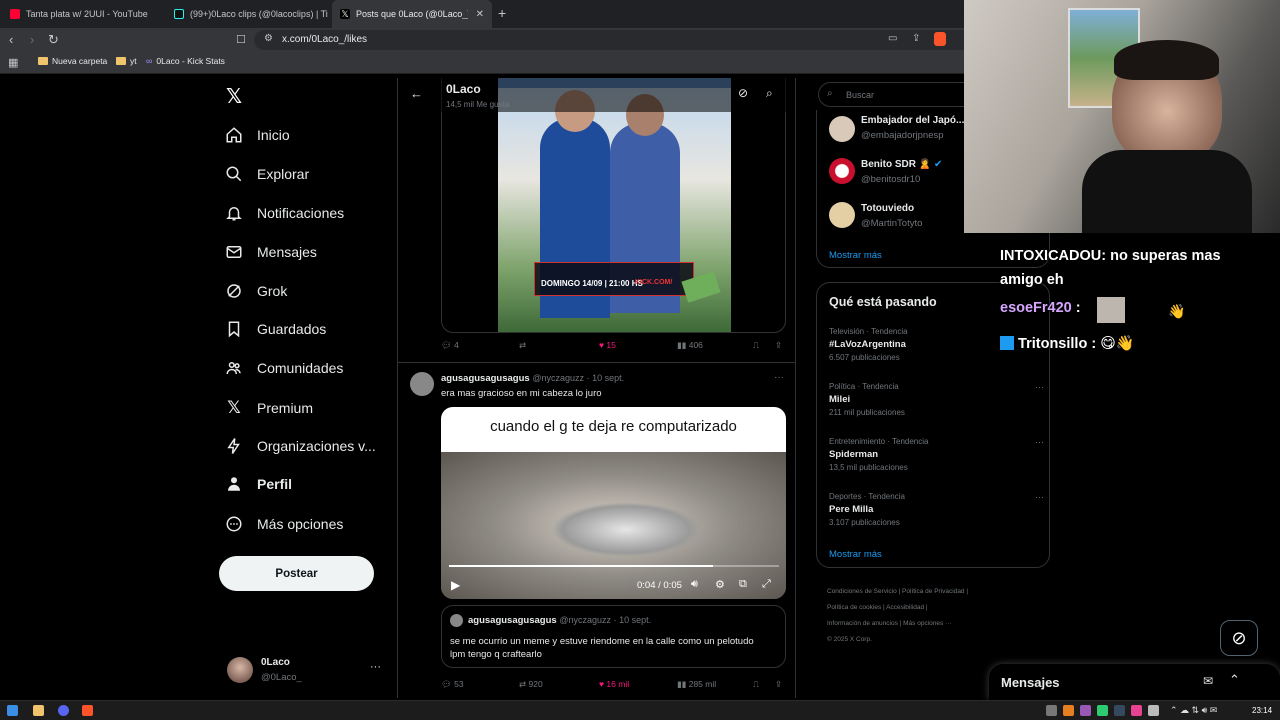  What do you see at coordinates (862, 591) in the screenshot?
I see `footer-link: Condiciones de Servicio` at bounding box center [862, 591].